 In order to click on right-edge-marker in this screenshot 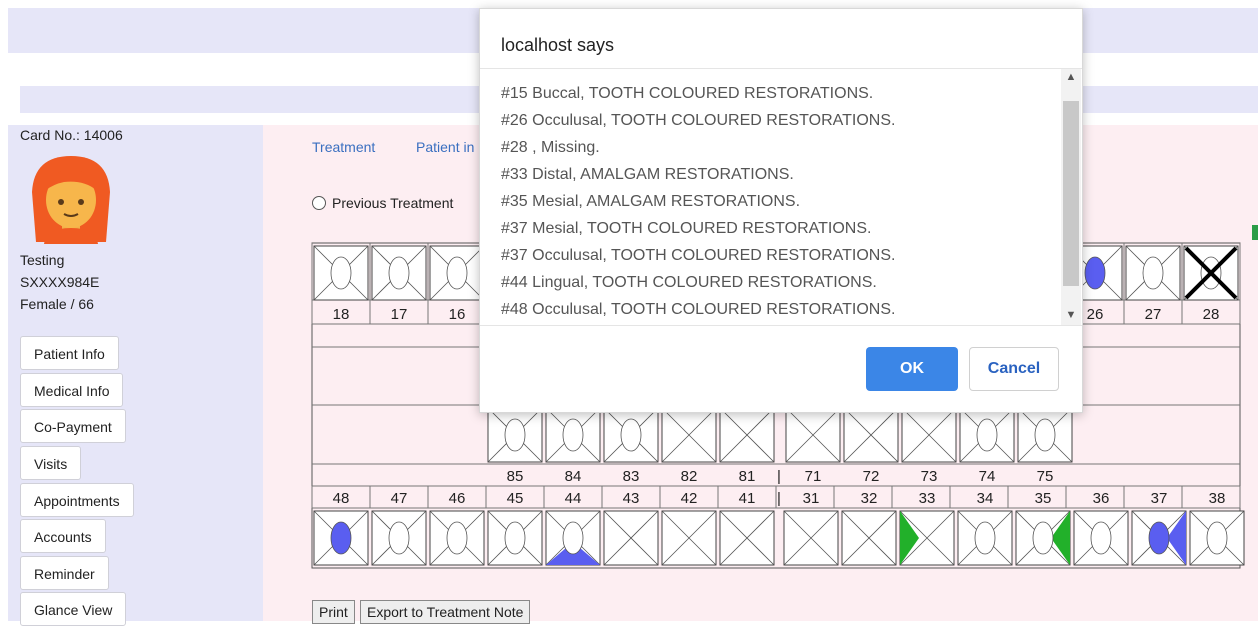, I will do `click(1255, 232)`.